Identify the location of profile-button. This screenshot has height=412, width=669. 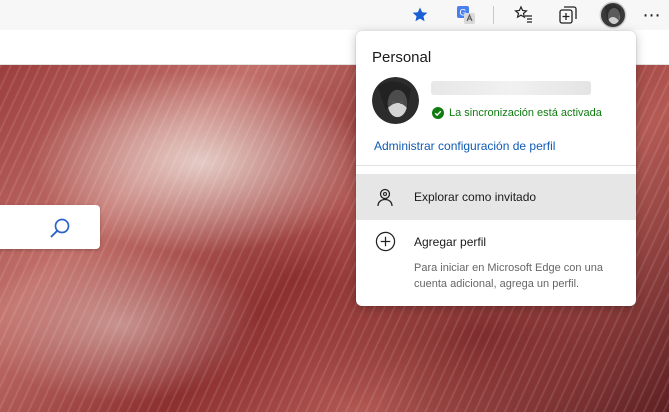
(613, 15).